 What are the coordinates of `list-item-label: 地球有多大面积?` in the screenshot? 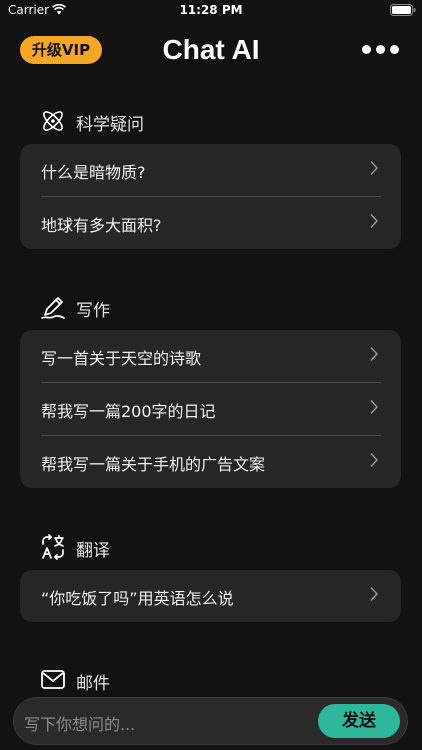 It's located at (101, 225).